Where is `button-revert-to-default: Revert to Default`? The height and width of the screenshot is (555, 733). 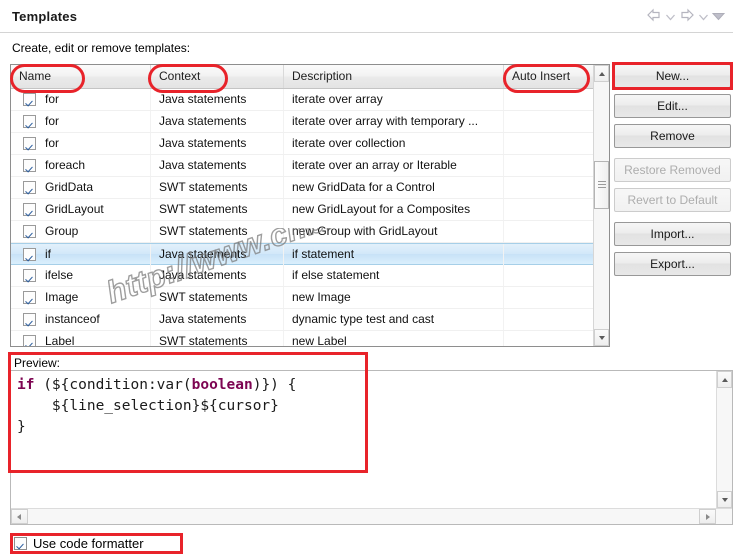 button-revert-to-default: Revert to Default is located at coordinates (672, 200).